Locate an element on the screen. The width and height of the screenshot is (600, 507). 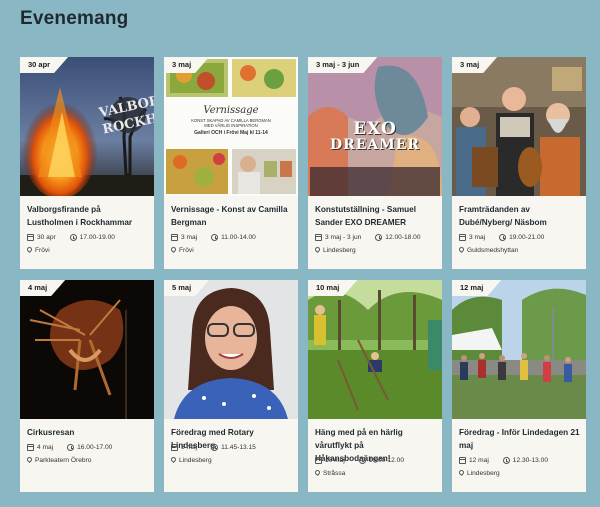
image-caption-line: Galleri OCH i Frövi Maj kl 11-14 is located at coordinates (231, 133).